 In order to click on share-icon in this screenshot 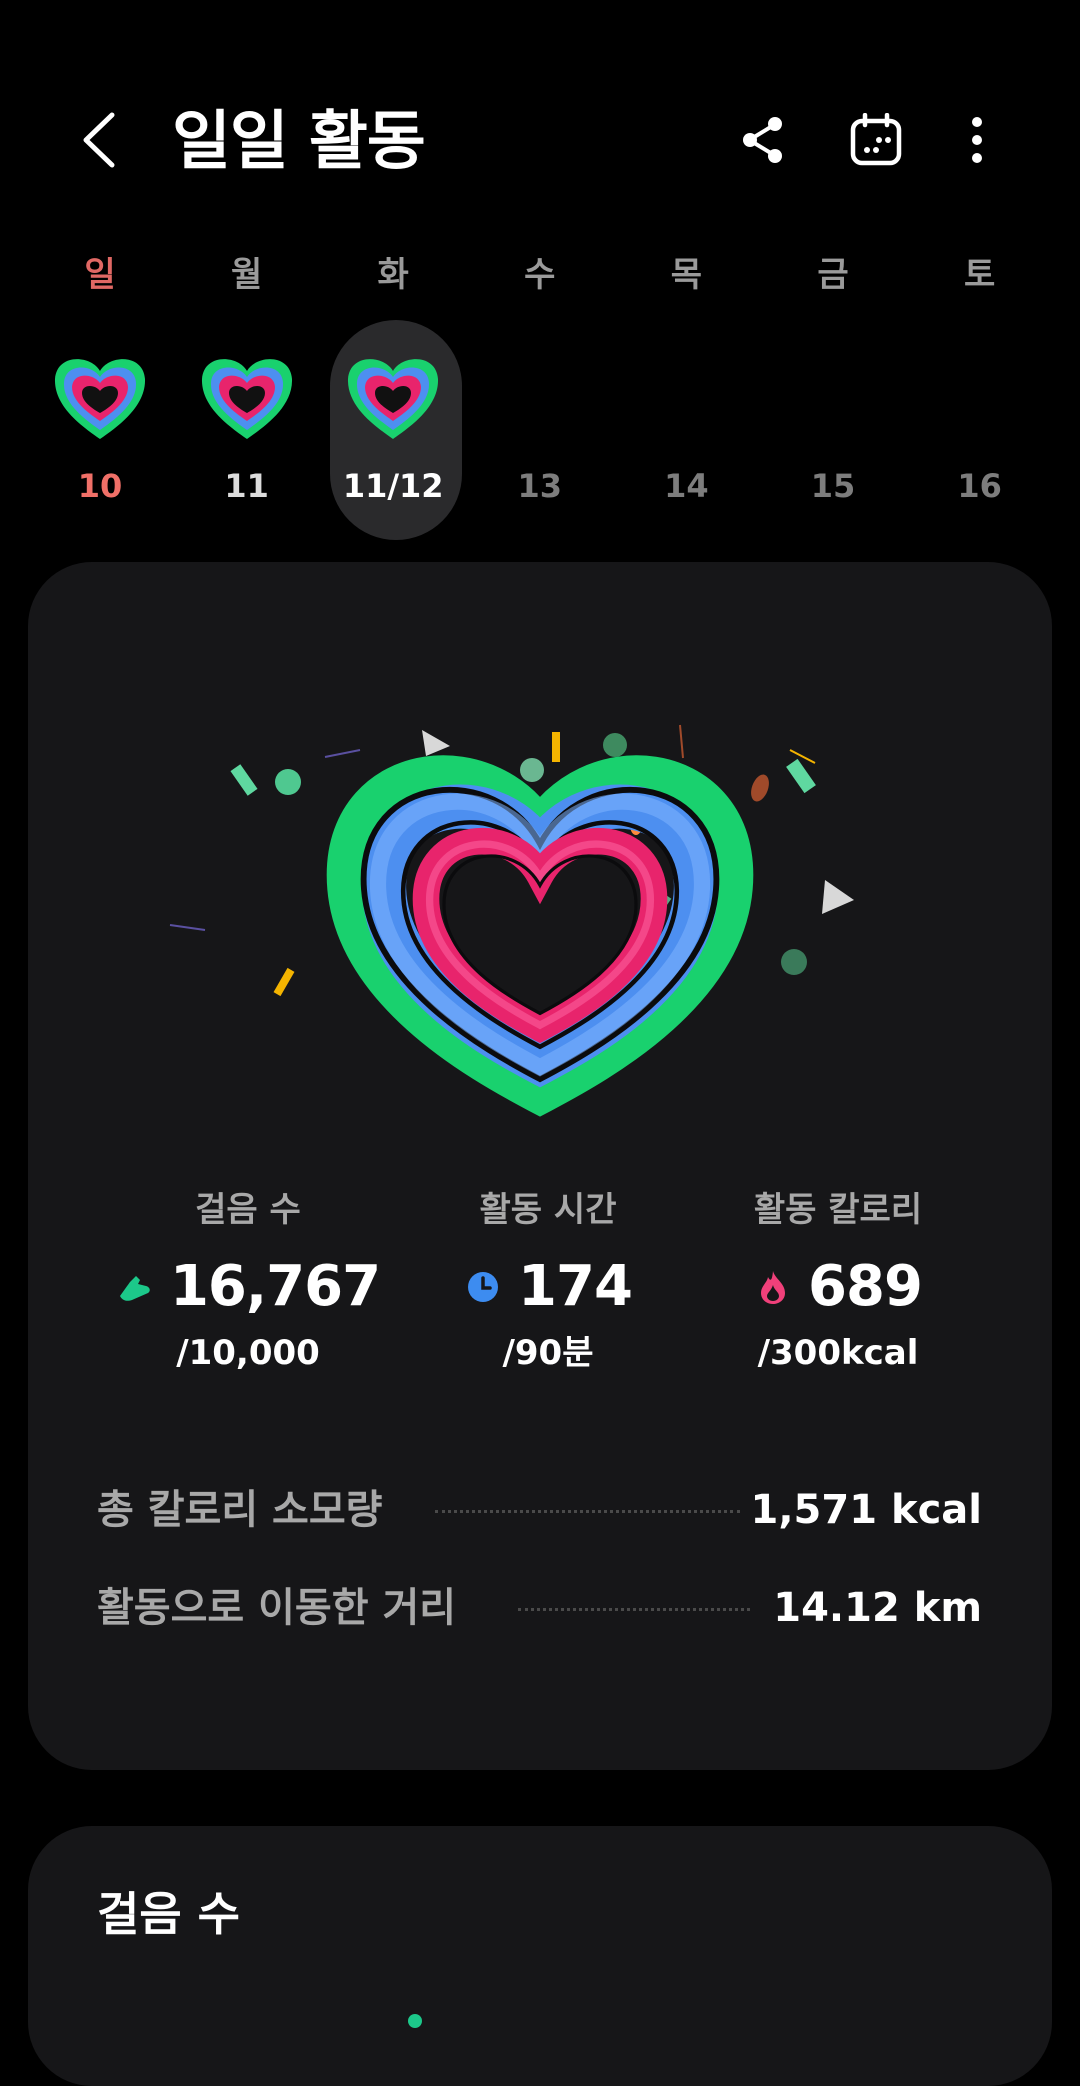, I will do `click(762, 140)`.